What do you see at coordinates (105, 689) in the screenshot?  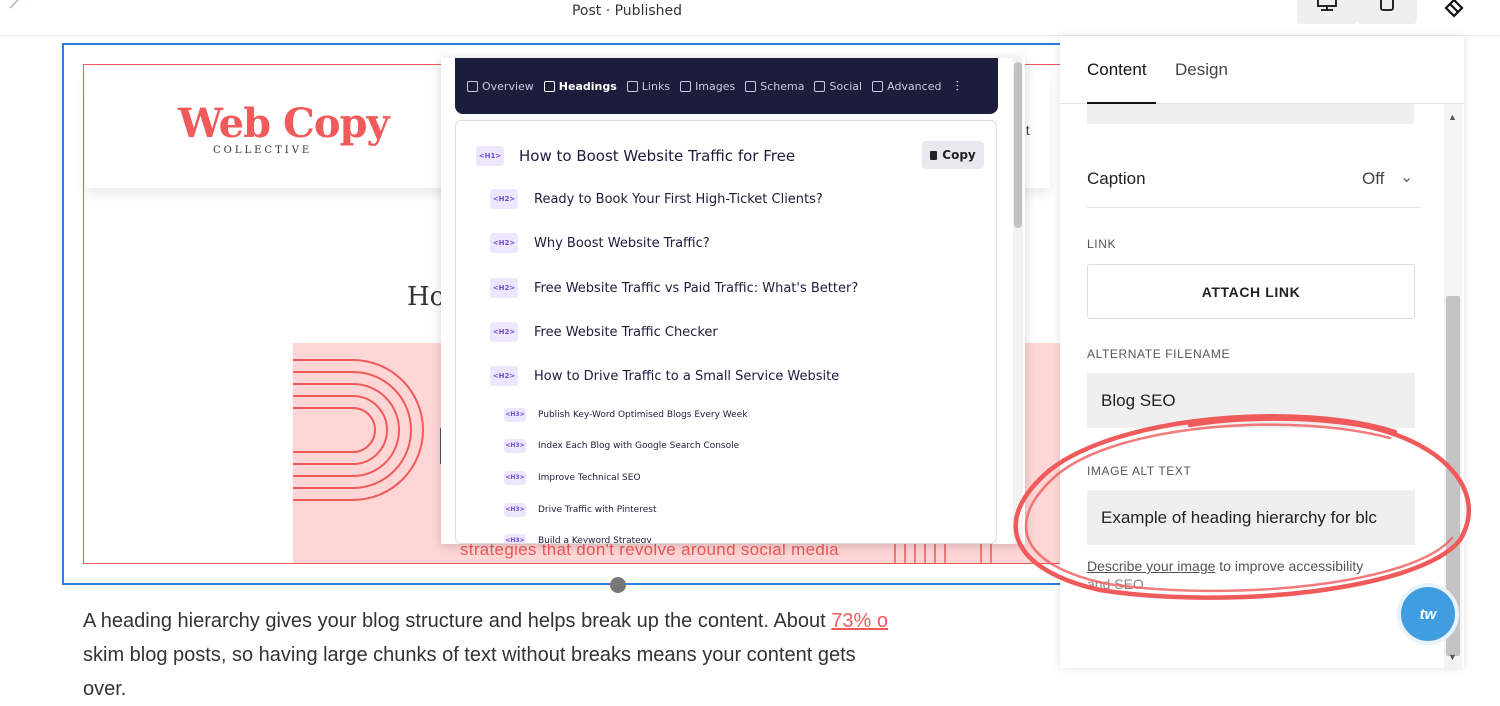 I see `body-line-3: over.` at bounding box center [105, 689].